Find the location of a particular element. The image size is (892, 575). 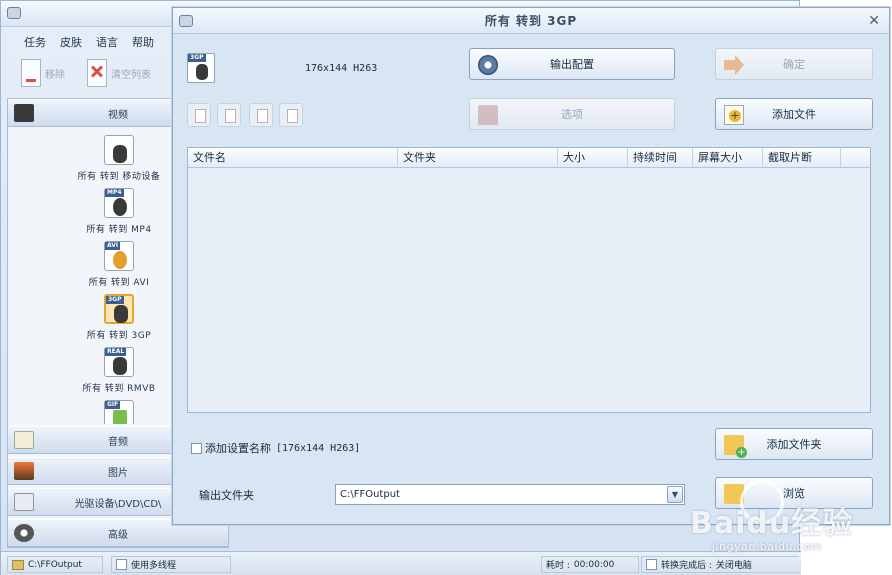

multithread-option: 使用多线程 is located at coordinates (171, 564).